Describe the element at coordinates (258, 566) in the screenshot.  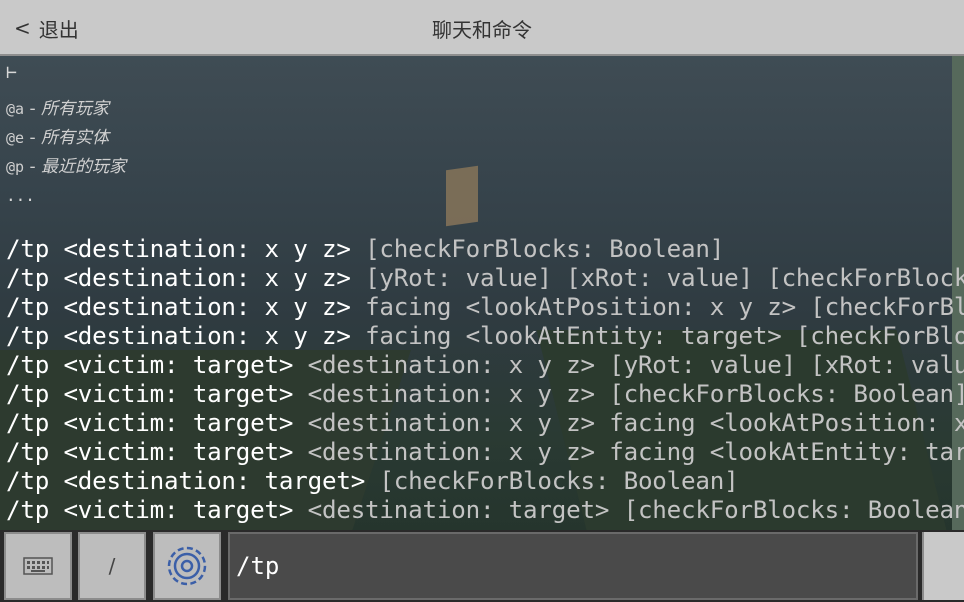
I see `chat-input-value: /tp` at that location.